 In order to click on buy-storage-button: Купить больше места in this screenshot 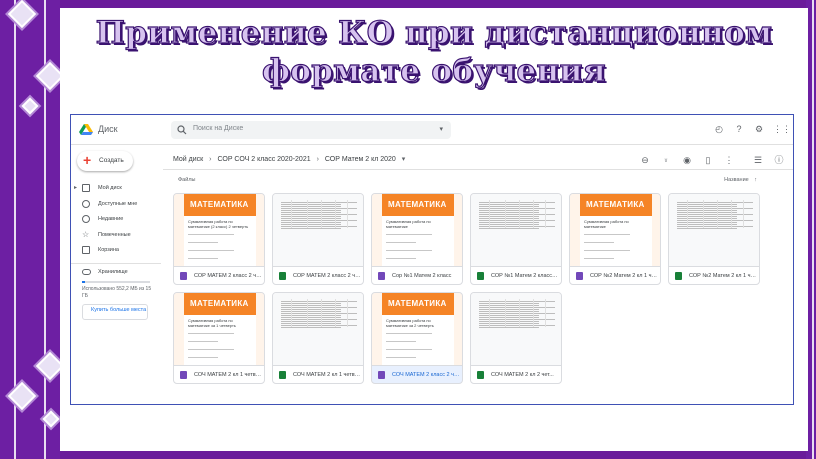, I will do `click(115, 312)`.